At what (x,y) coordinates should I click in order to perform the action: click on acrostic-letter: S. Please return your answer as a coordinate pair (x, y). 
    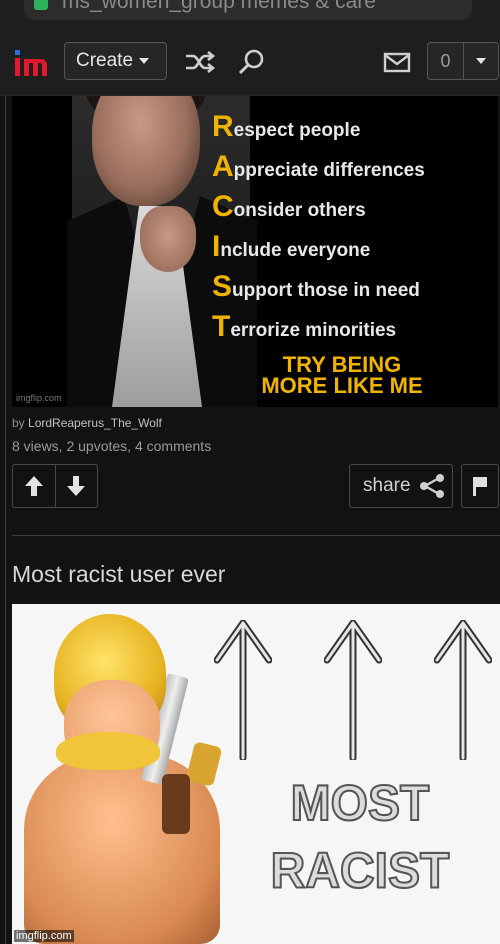
    Looking at the image, I should click on (222, 286).